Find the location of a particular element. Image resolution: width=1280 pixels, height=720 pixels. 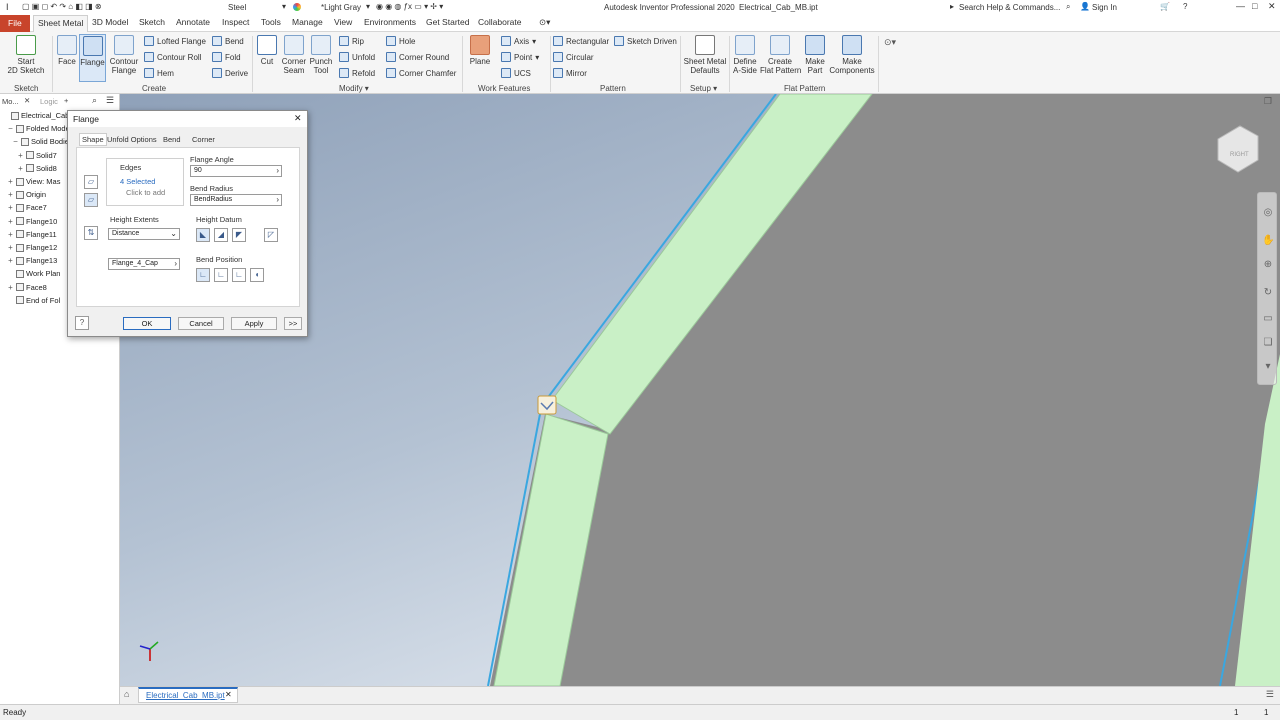

tree-item: + Face8 is located at coordinates (27, 287).